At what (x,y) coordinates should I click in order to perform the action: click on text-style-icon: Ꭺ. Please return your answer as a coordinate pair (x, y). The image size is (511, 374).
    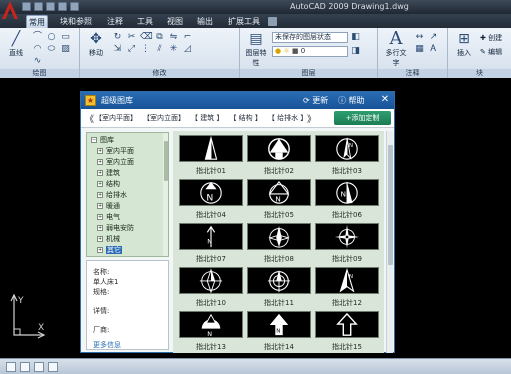
    Looking at the image, I should click on (433, 49).